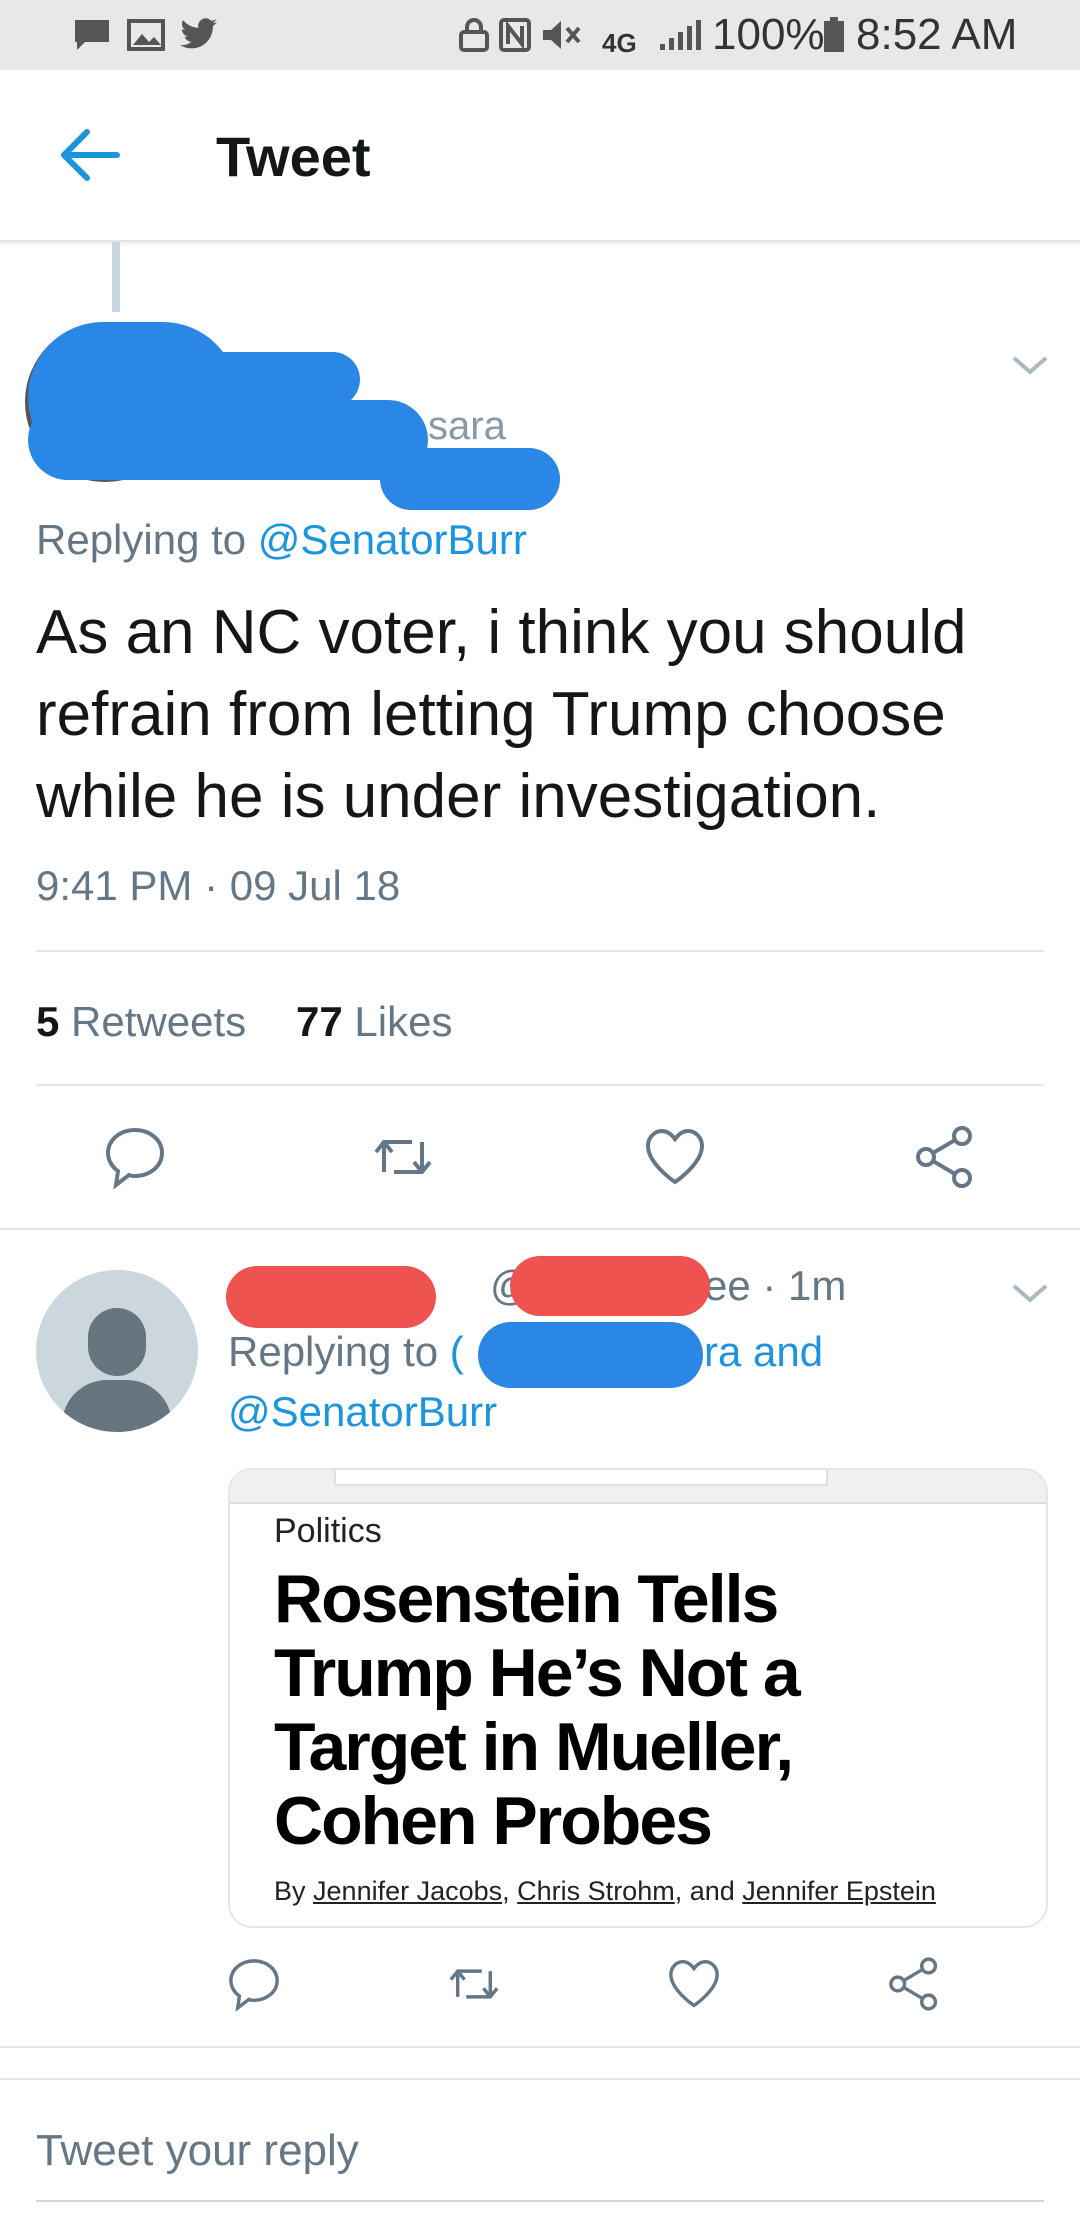 This screenshot has width=1080, height=2220. What do you see at coordinates (540, 156) in the screenshot?
I see `app-header` at bounding box center [540, 156].